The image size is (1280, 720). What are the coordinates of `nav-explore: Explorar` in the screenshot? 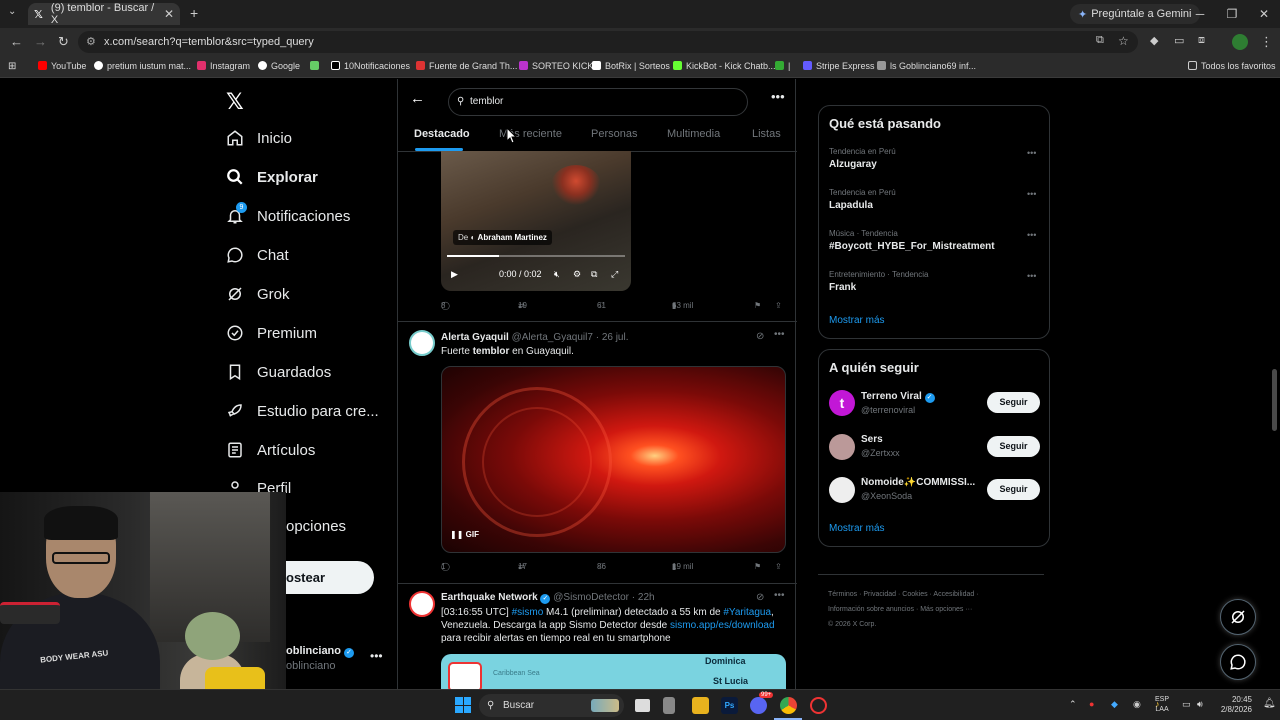 It's located at (272, 177).